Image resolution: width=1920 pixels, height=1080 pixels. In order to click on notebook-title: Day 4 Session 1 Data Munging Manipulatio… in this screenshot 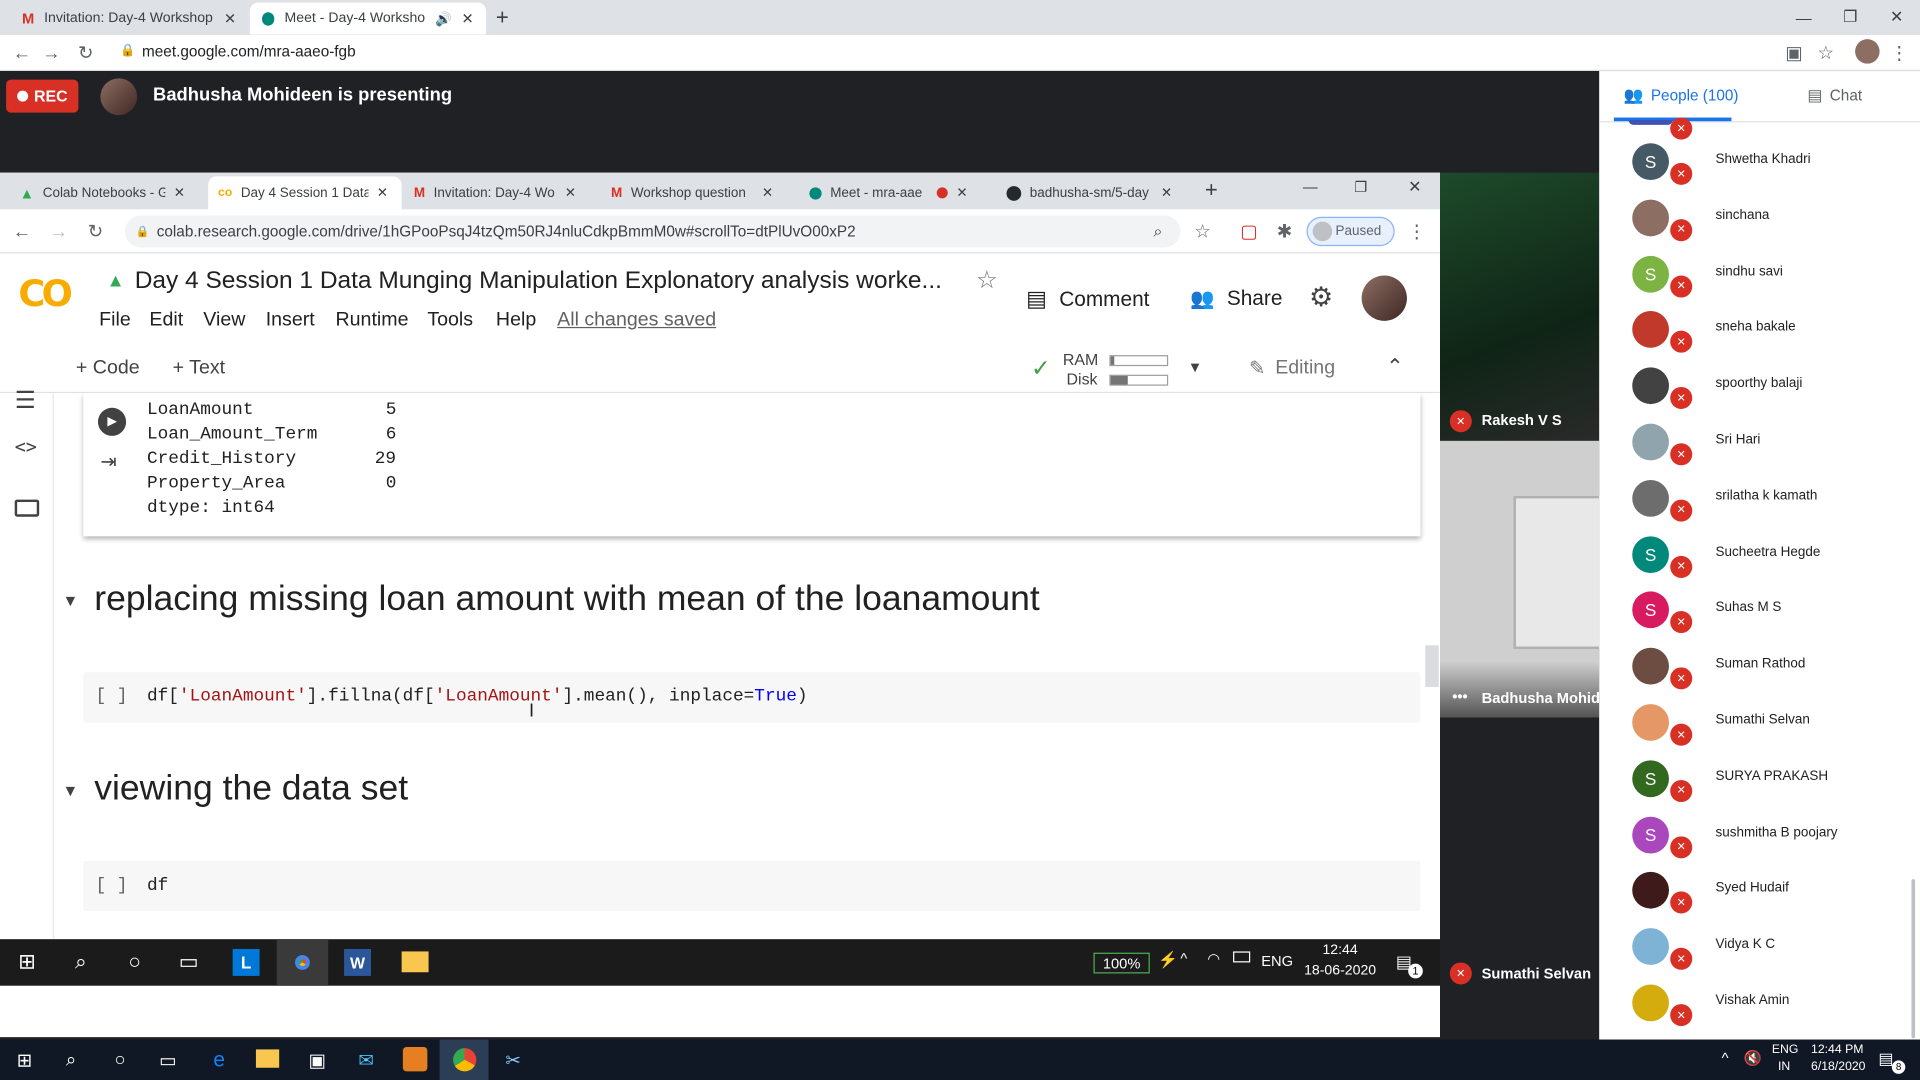, I will do `click(538, 281)`.